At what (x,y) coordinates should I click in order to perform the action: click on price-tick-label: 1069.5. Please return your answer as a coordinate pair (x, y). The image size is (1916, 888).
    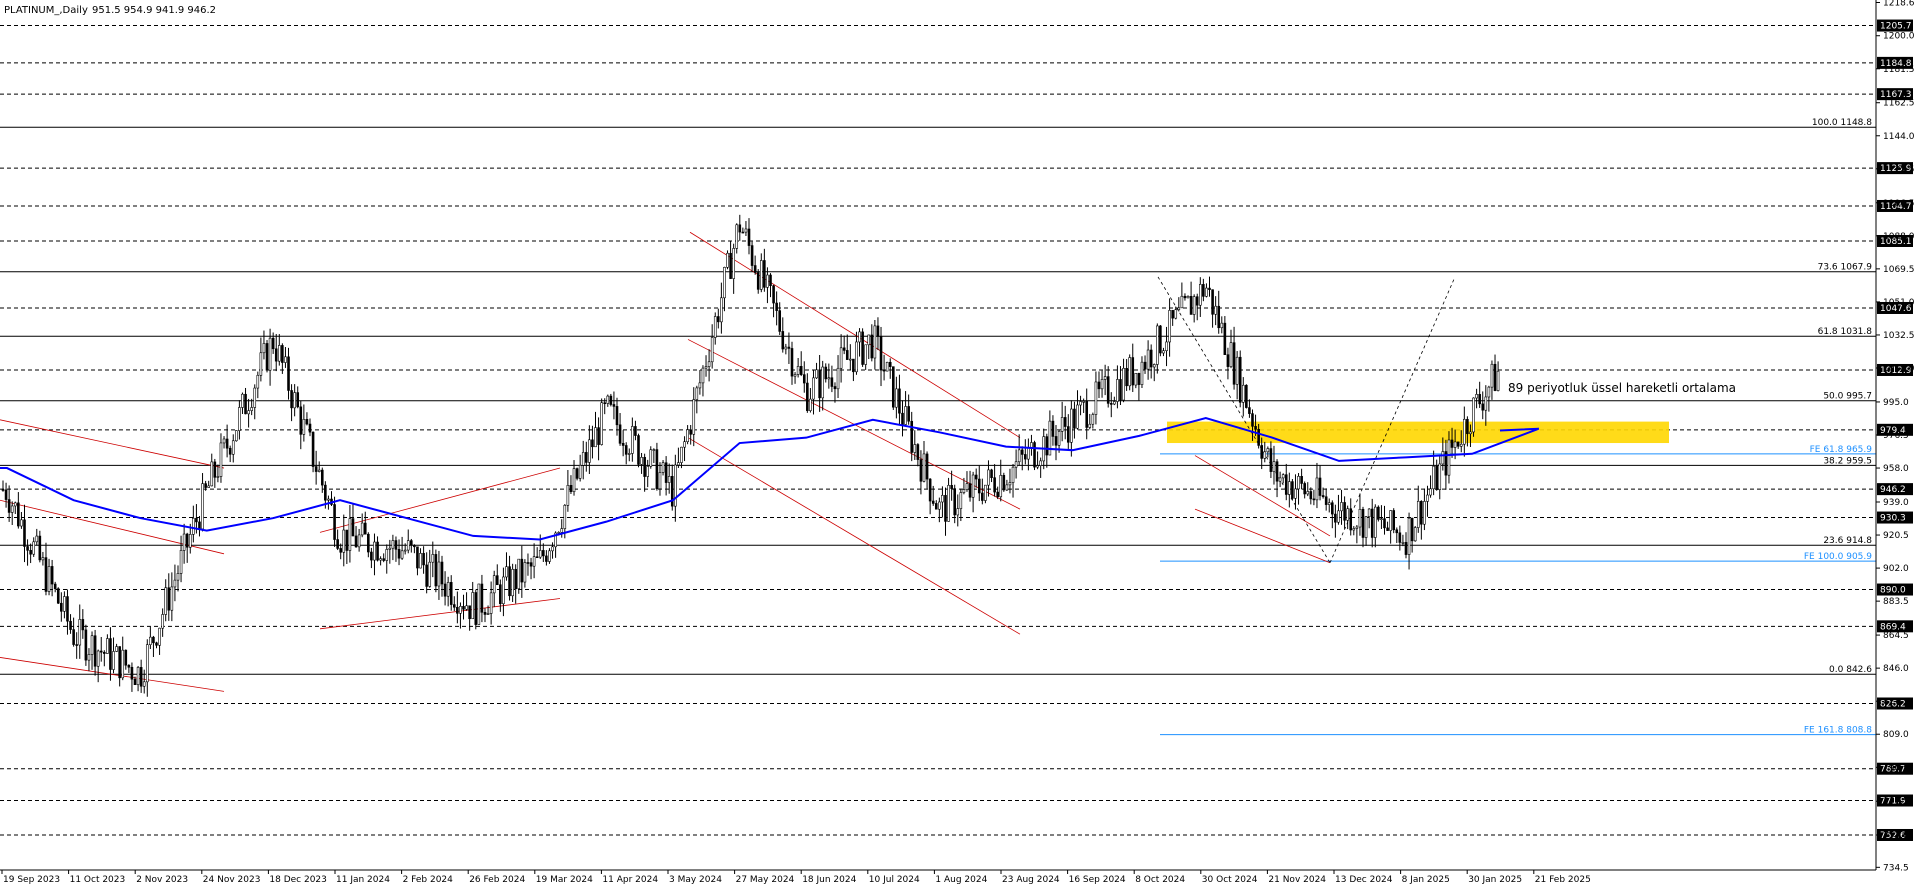
    Looking at the image, I should click on (1899, 270).